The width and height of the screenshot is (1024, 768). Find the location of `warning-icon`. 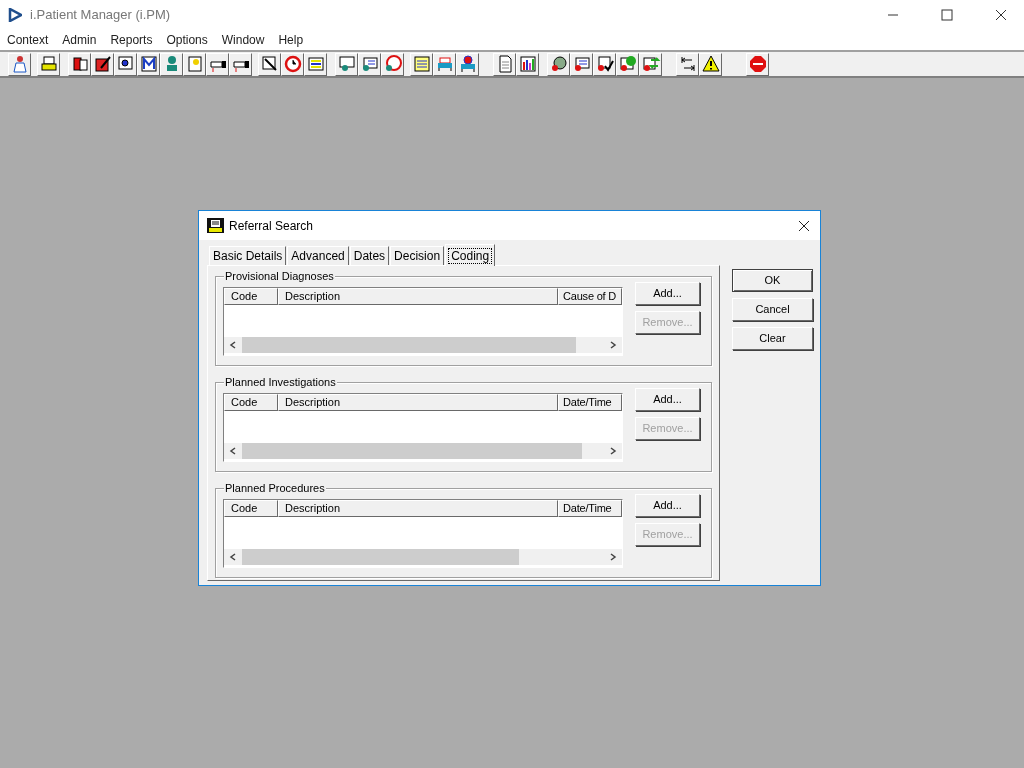

warning-icon is located at coordinates (710, 64).